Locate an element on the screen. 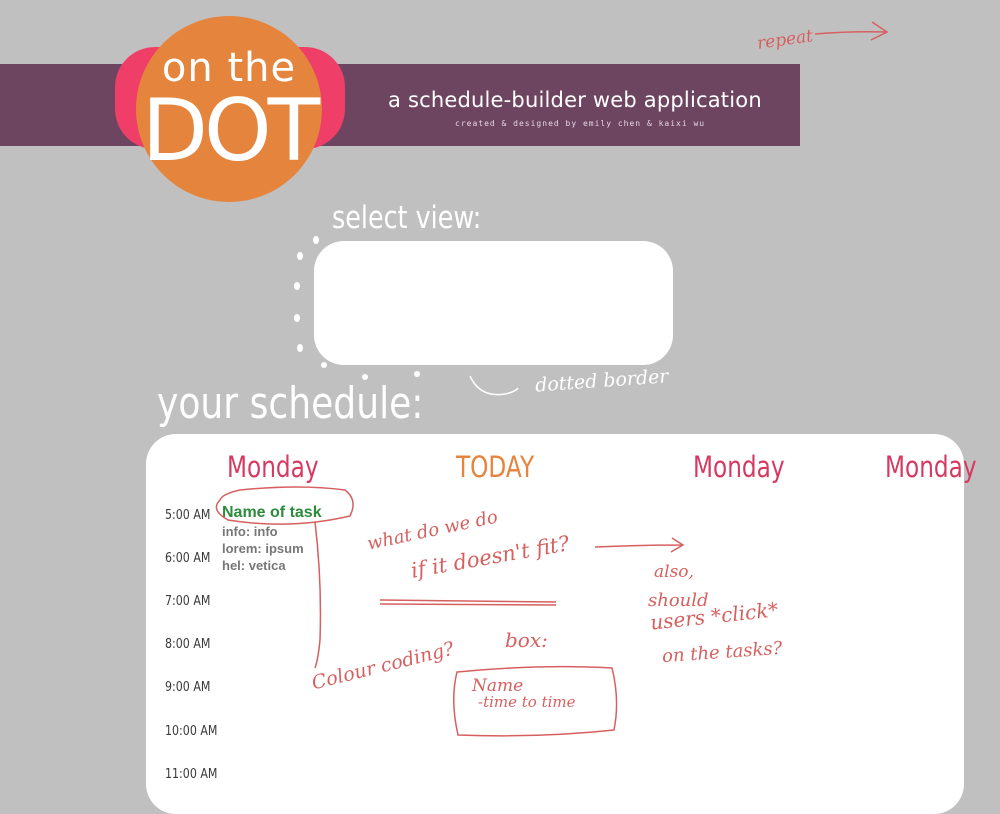 The image size is (1000, 814). schedule-label: your schedule: is located at coordinates (290, 403).